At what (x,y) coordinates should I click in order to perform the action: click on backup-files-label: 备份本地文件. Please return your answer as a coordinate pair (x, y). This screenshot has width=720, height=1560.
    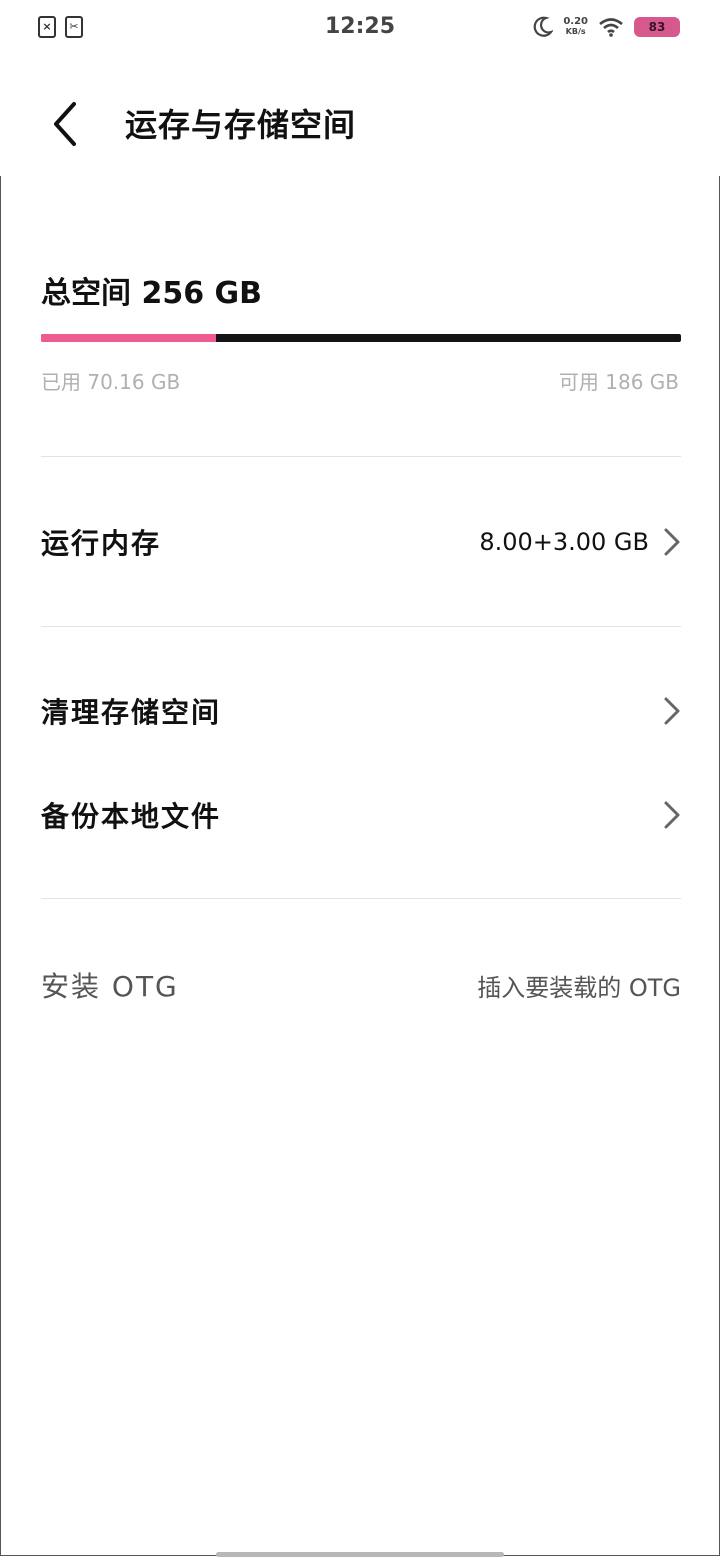
    Looking at the image, I should click on (131, 816).